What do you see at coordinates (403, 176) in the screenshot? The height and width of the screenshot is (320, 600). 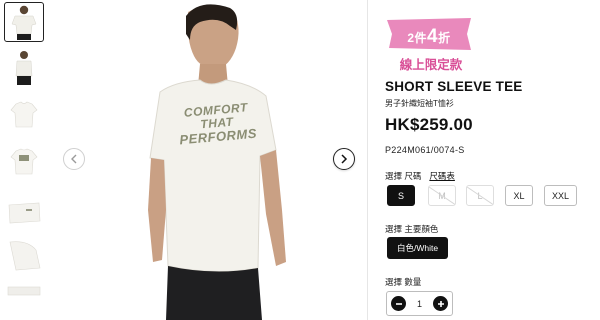 I see `size-label: 選擇 尺碼` at bounding box center [403, 176].